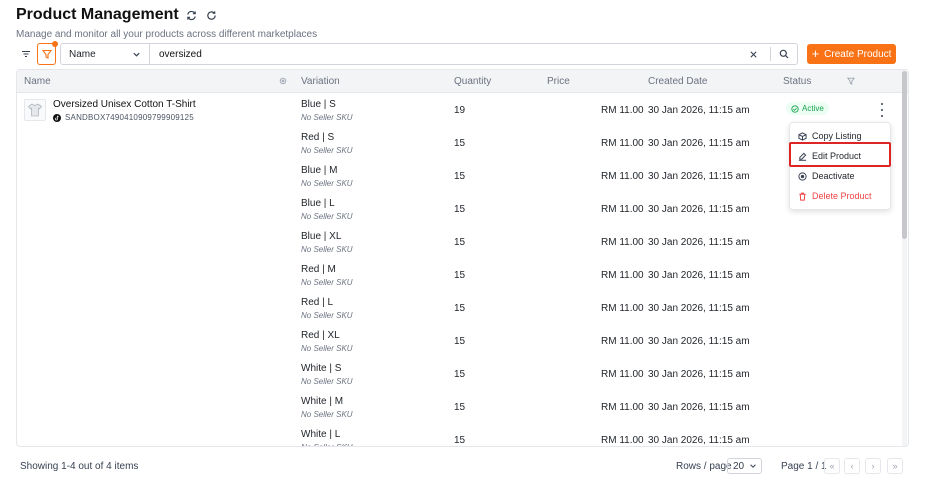 This screenshot has height=479, width=925. I want to click on variation-cell: Blue | M No Seller SKU, so click(327, 176).